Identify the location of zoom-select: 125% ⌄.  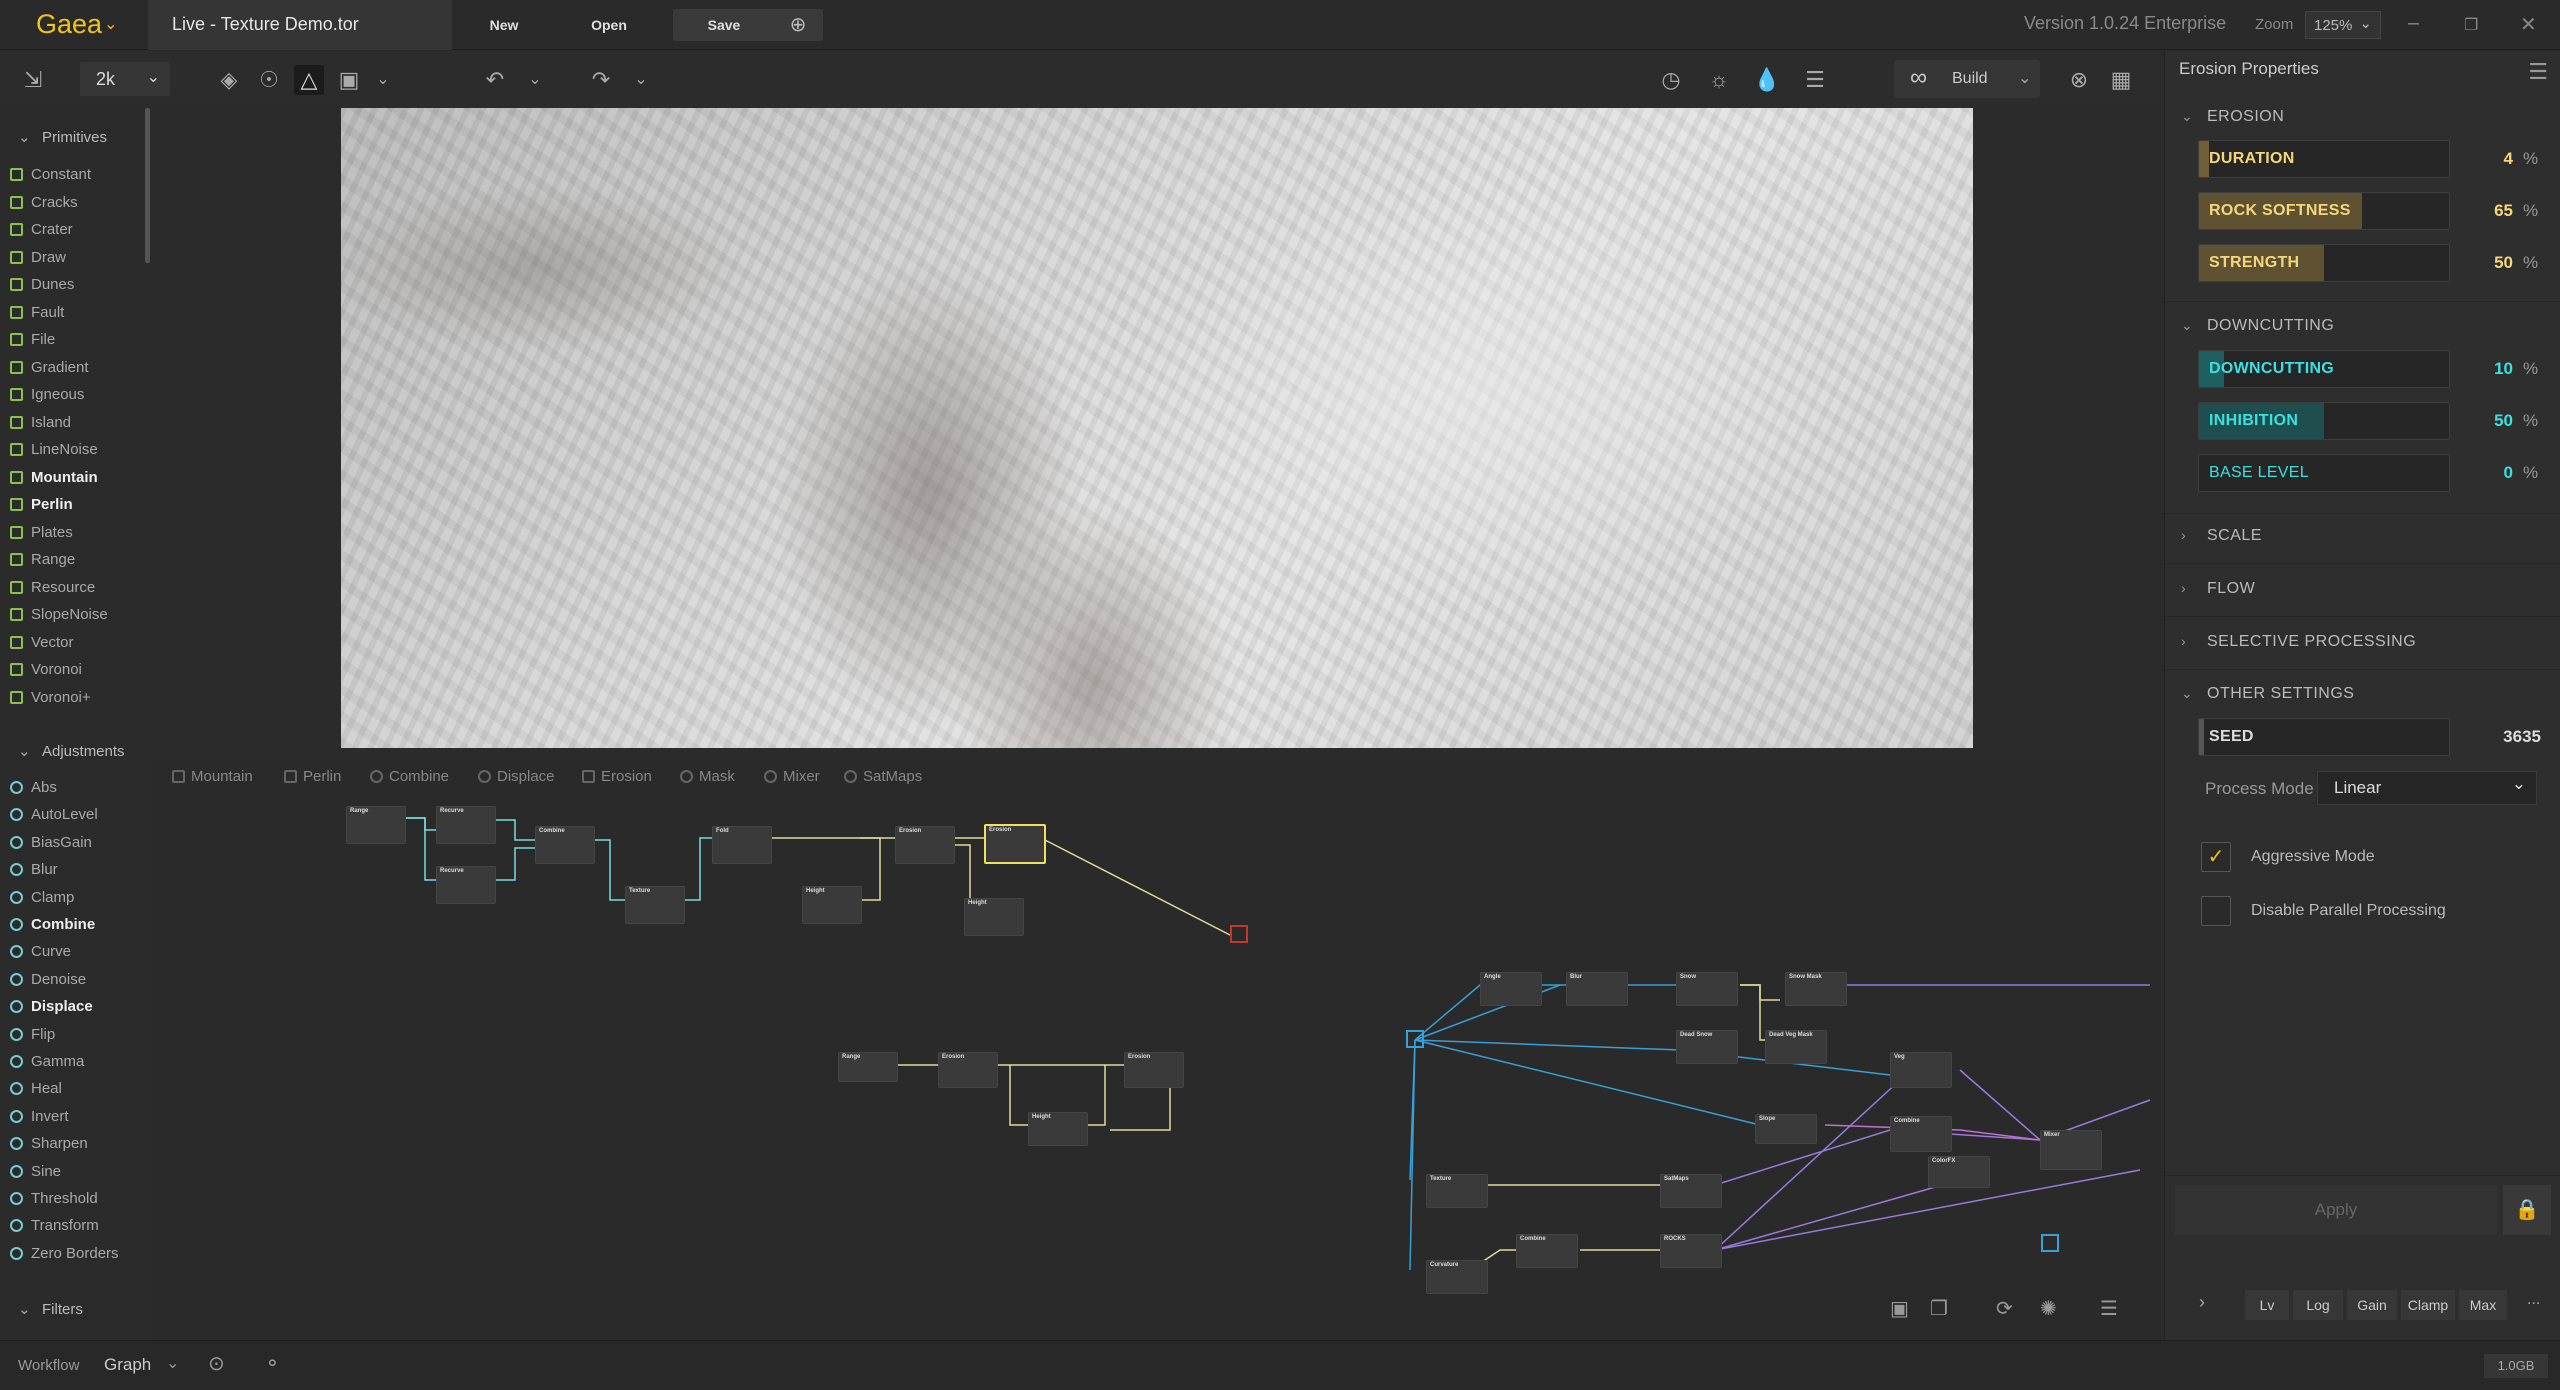
(2343, 25).